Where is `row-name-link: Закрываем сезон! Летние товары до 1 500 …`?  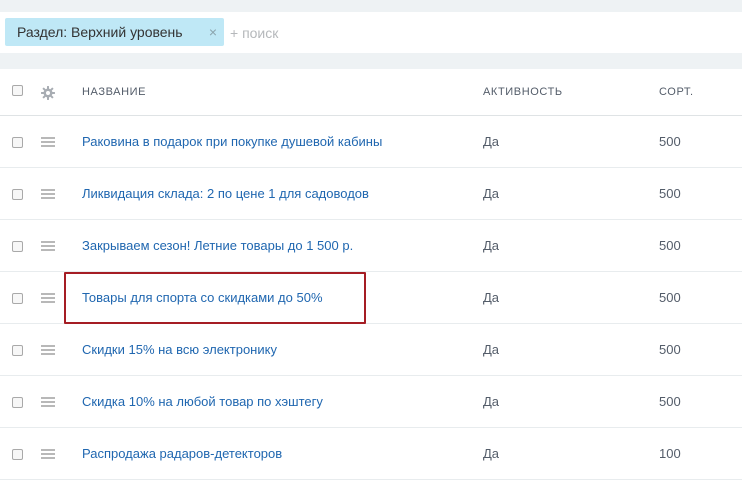
row-name-link: Закрываем сезон! Летние товары до 1 500 … is located at coordinates (217, 245).